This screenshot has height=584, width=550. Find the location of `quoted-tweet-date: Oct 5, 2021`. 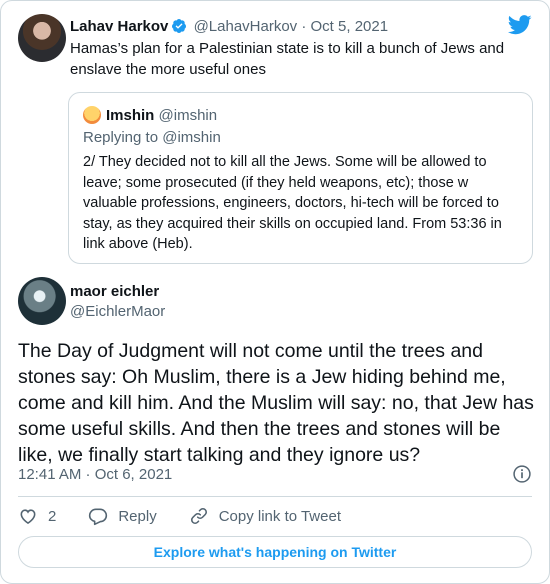

quoted-tweet-date: Oct 5, 2021 is located at coordinates (350, 26).